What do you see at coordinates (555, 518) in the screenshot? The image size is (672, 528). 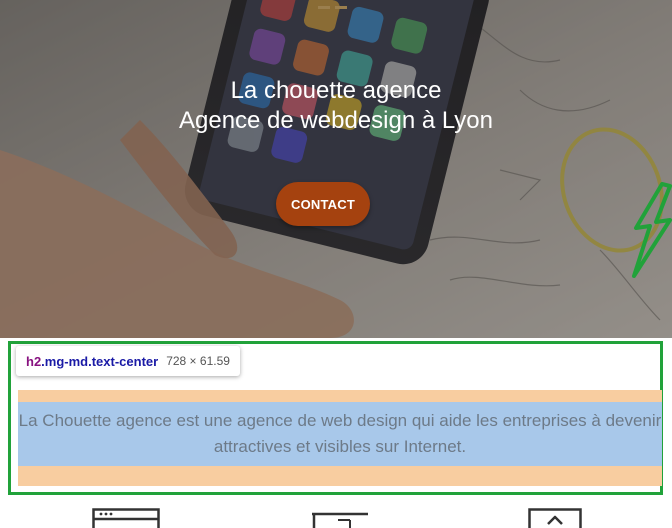 I see `upload-box-icon` at bounding box center [555, 518].